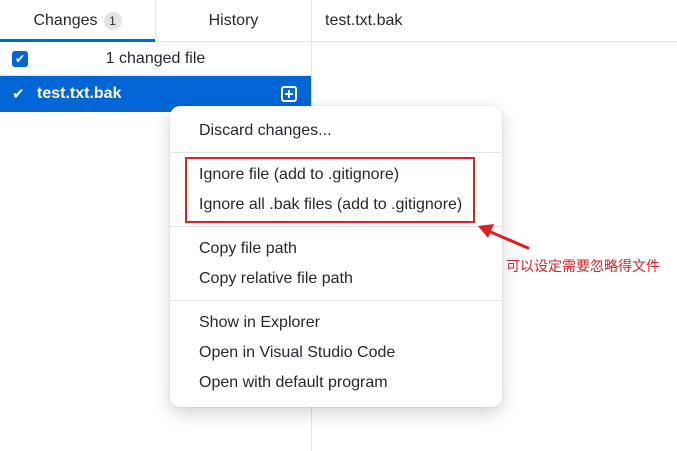  I want to click on menu-item-show-in-explorer: Show in Explorer, so click(336, 323).